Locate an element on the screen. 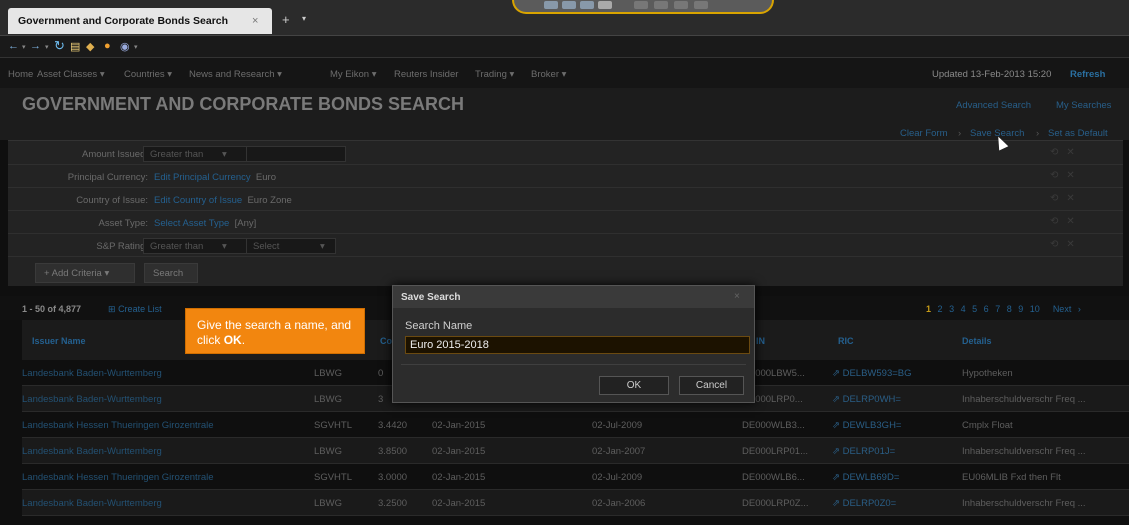 Image resolution: width=1129 pixels, height=525 pixels. details-cell: EU06MLIB Fxd then Flt is located at coordinates (1011, 477).